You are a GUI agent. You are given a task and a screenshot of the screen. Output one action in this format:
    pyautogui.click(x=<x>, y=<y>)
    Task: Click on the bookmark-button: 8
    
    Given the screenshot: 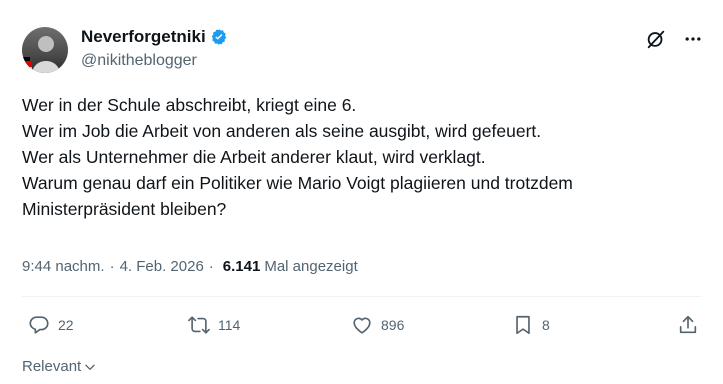 What is the action you would take?
    pyautogui.click(x=531, y=325)
    